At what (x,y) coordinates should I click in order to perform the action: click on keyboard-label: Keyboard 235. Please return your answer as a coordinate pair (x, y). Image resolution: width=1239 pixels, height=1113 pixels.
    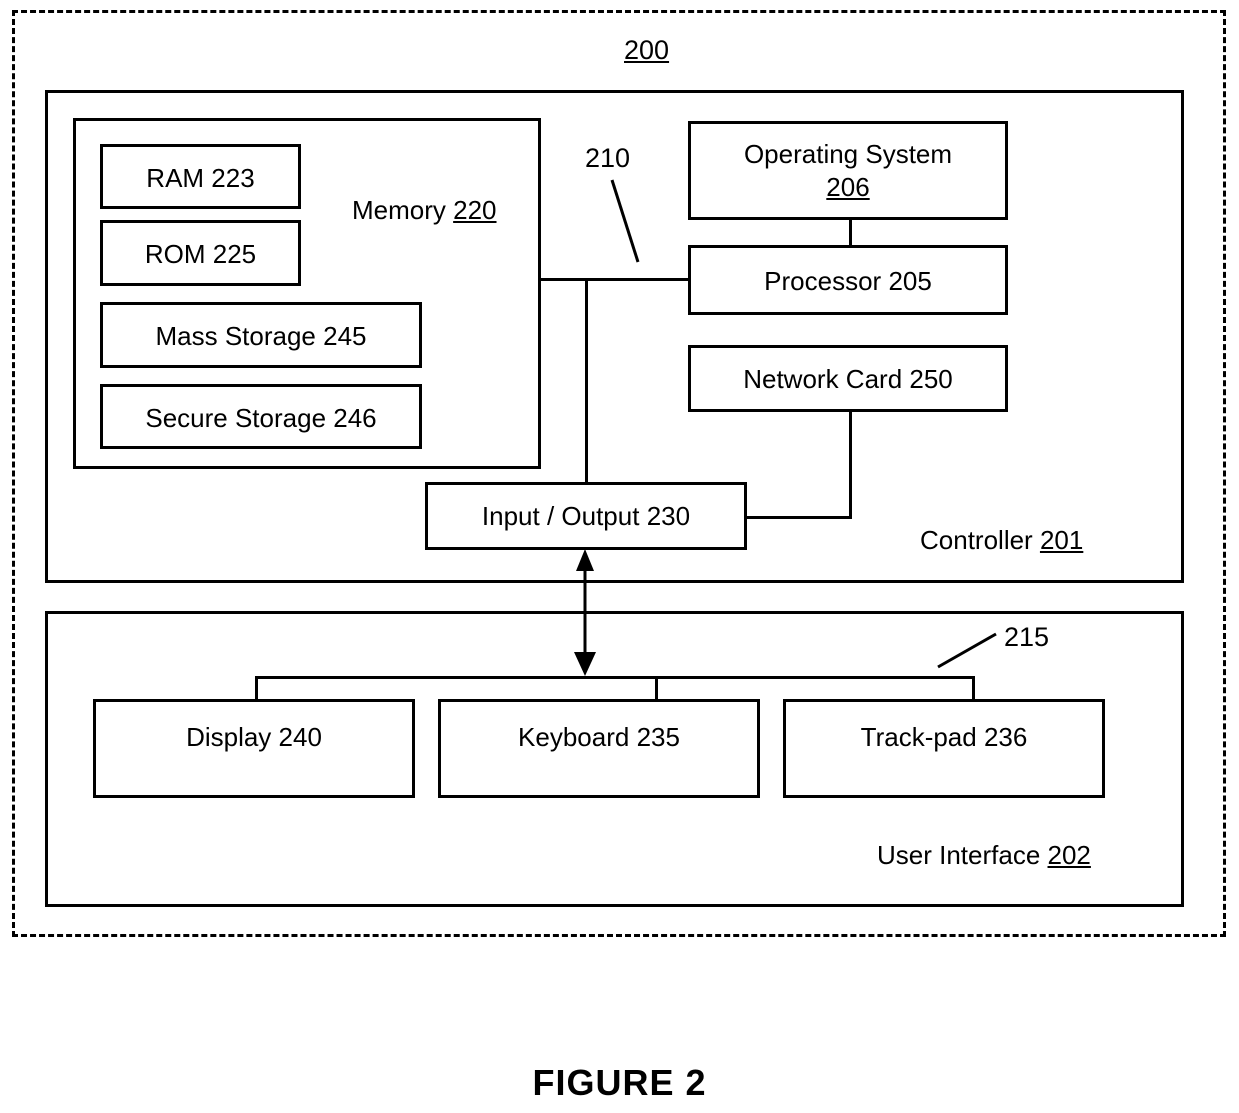
    Looking at the image, I should click on (599, 737).